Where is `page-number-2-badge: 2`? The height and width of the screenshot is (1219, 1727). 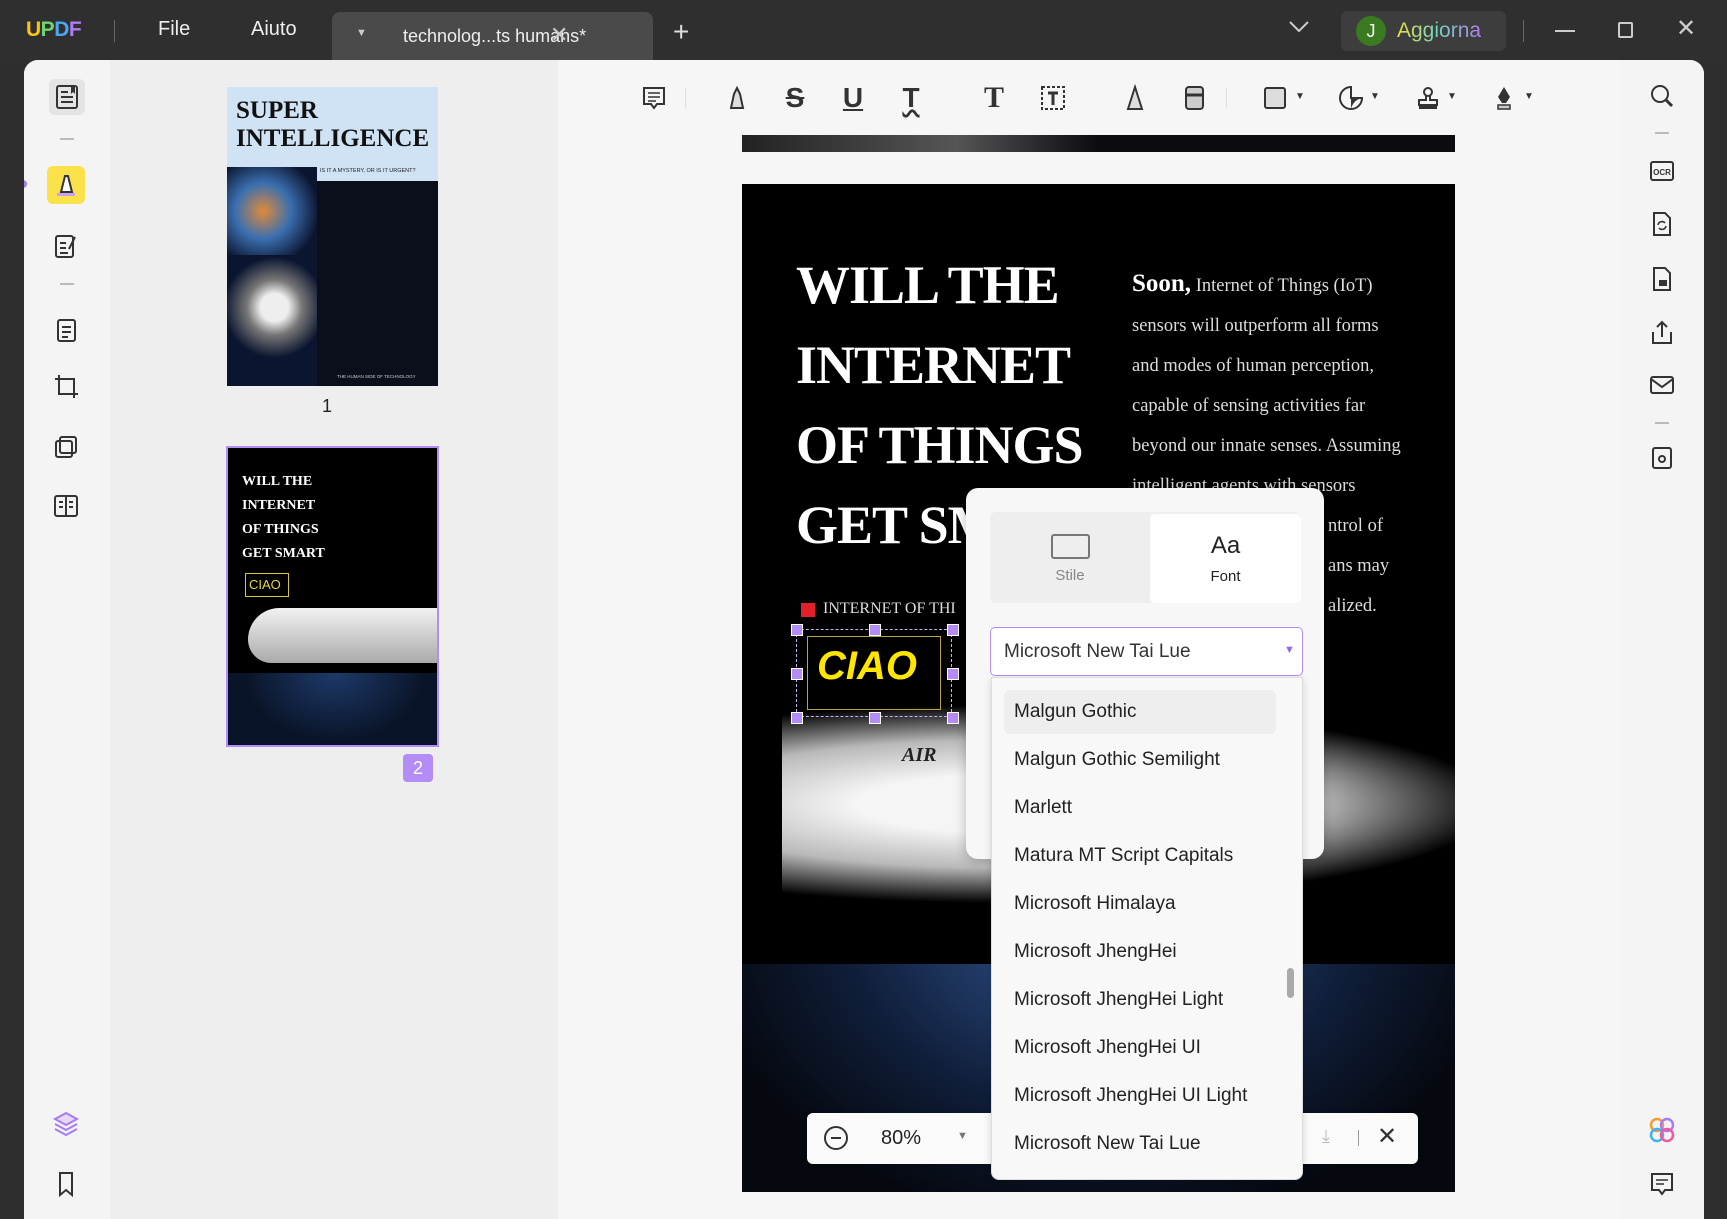 page-number-2-badge: 2 is located at coordinates (418, 768).